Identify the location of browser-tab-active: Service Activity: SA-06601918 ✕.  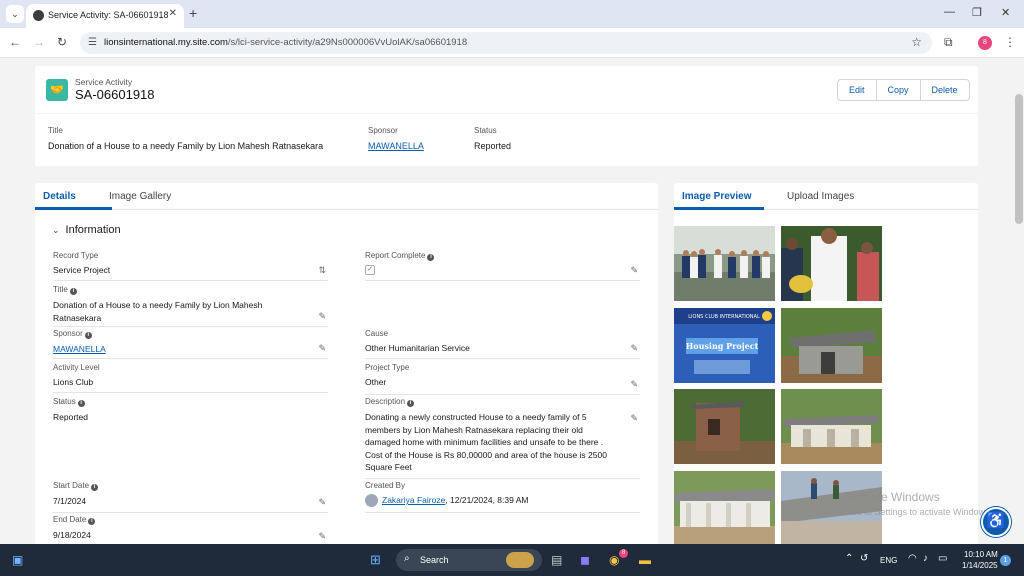
(105, 16).